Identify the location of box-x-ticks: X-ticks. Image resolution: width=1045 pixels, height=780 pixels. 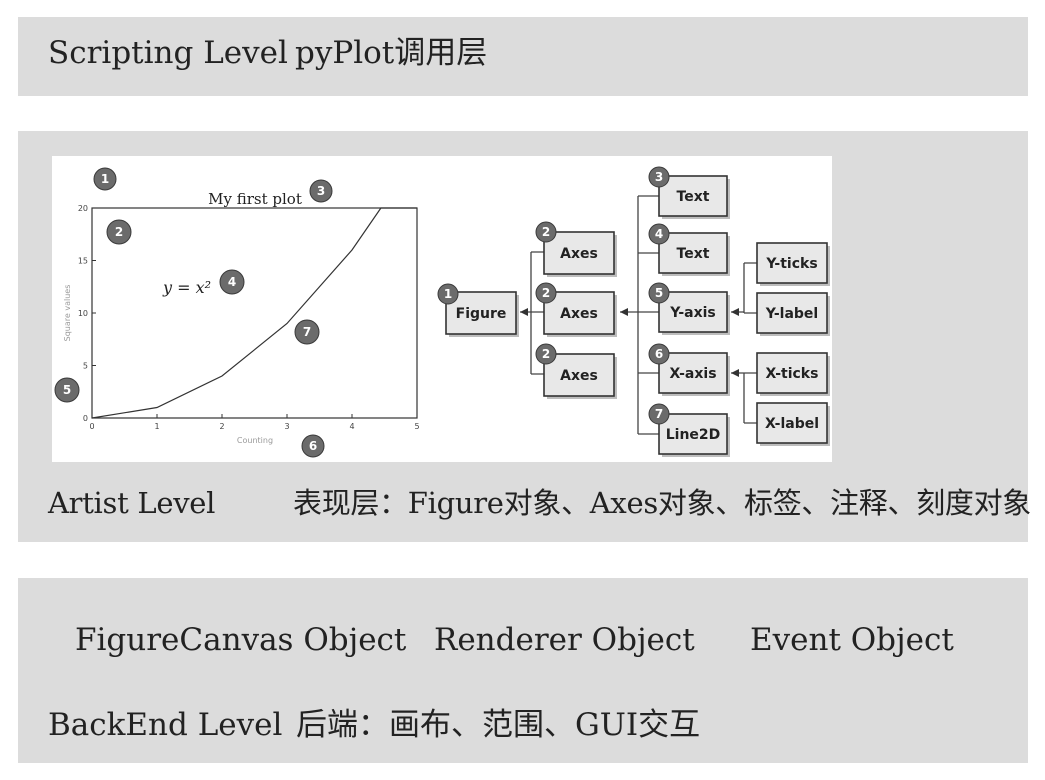
(793, 374).